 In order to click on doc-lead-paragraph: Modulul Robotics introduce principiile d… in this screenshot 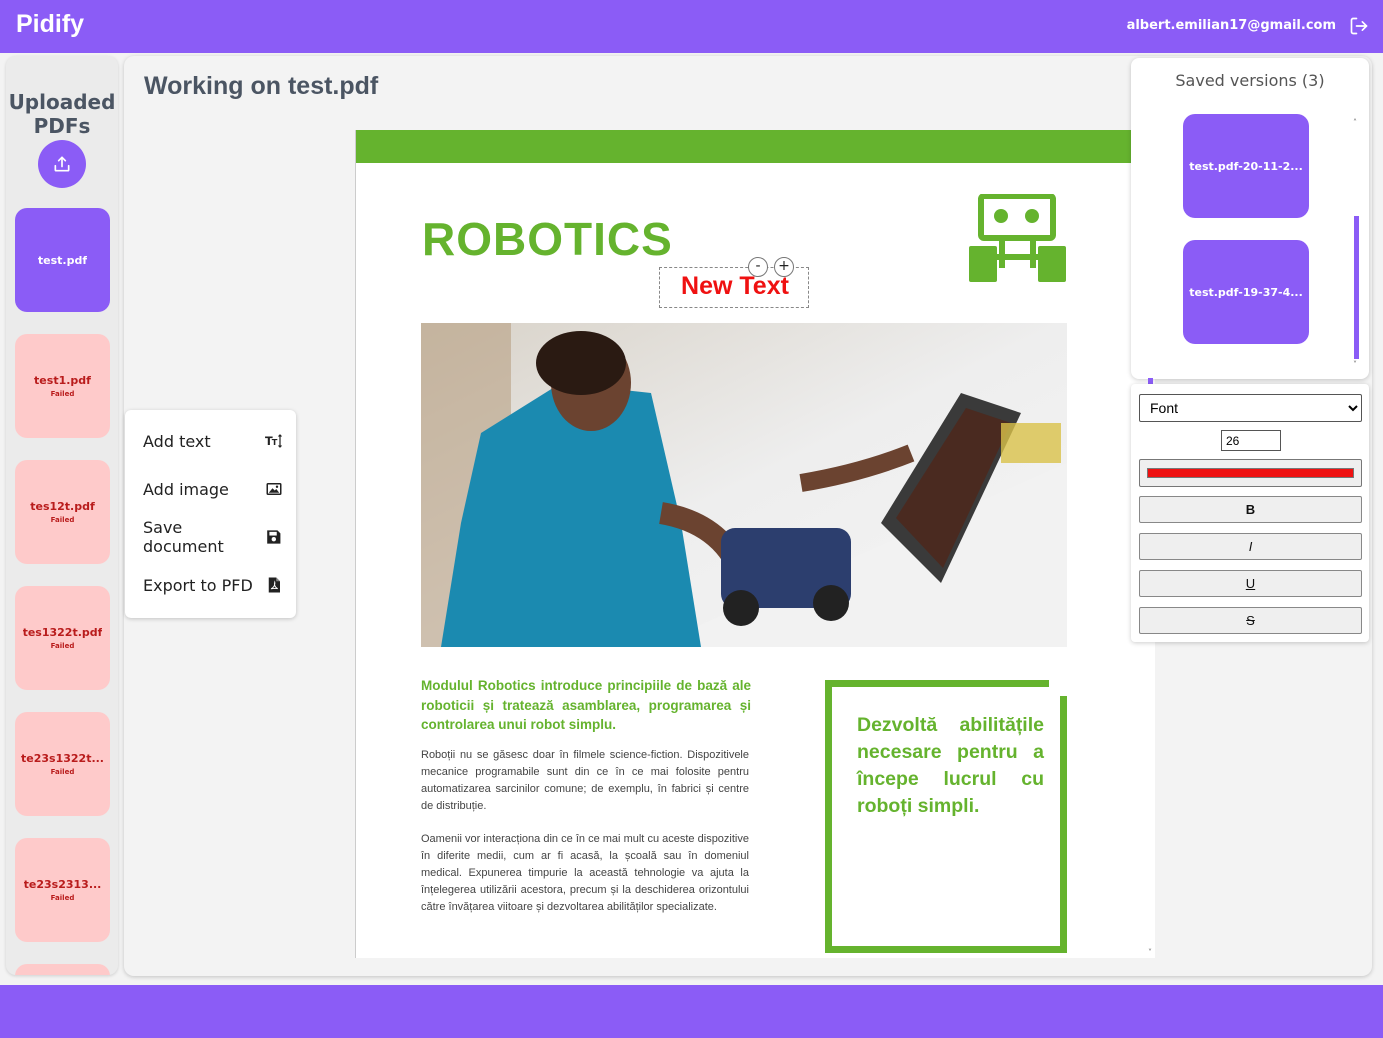, I will do `click(586, 705)`.